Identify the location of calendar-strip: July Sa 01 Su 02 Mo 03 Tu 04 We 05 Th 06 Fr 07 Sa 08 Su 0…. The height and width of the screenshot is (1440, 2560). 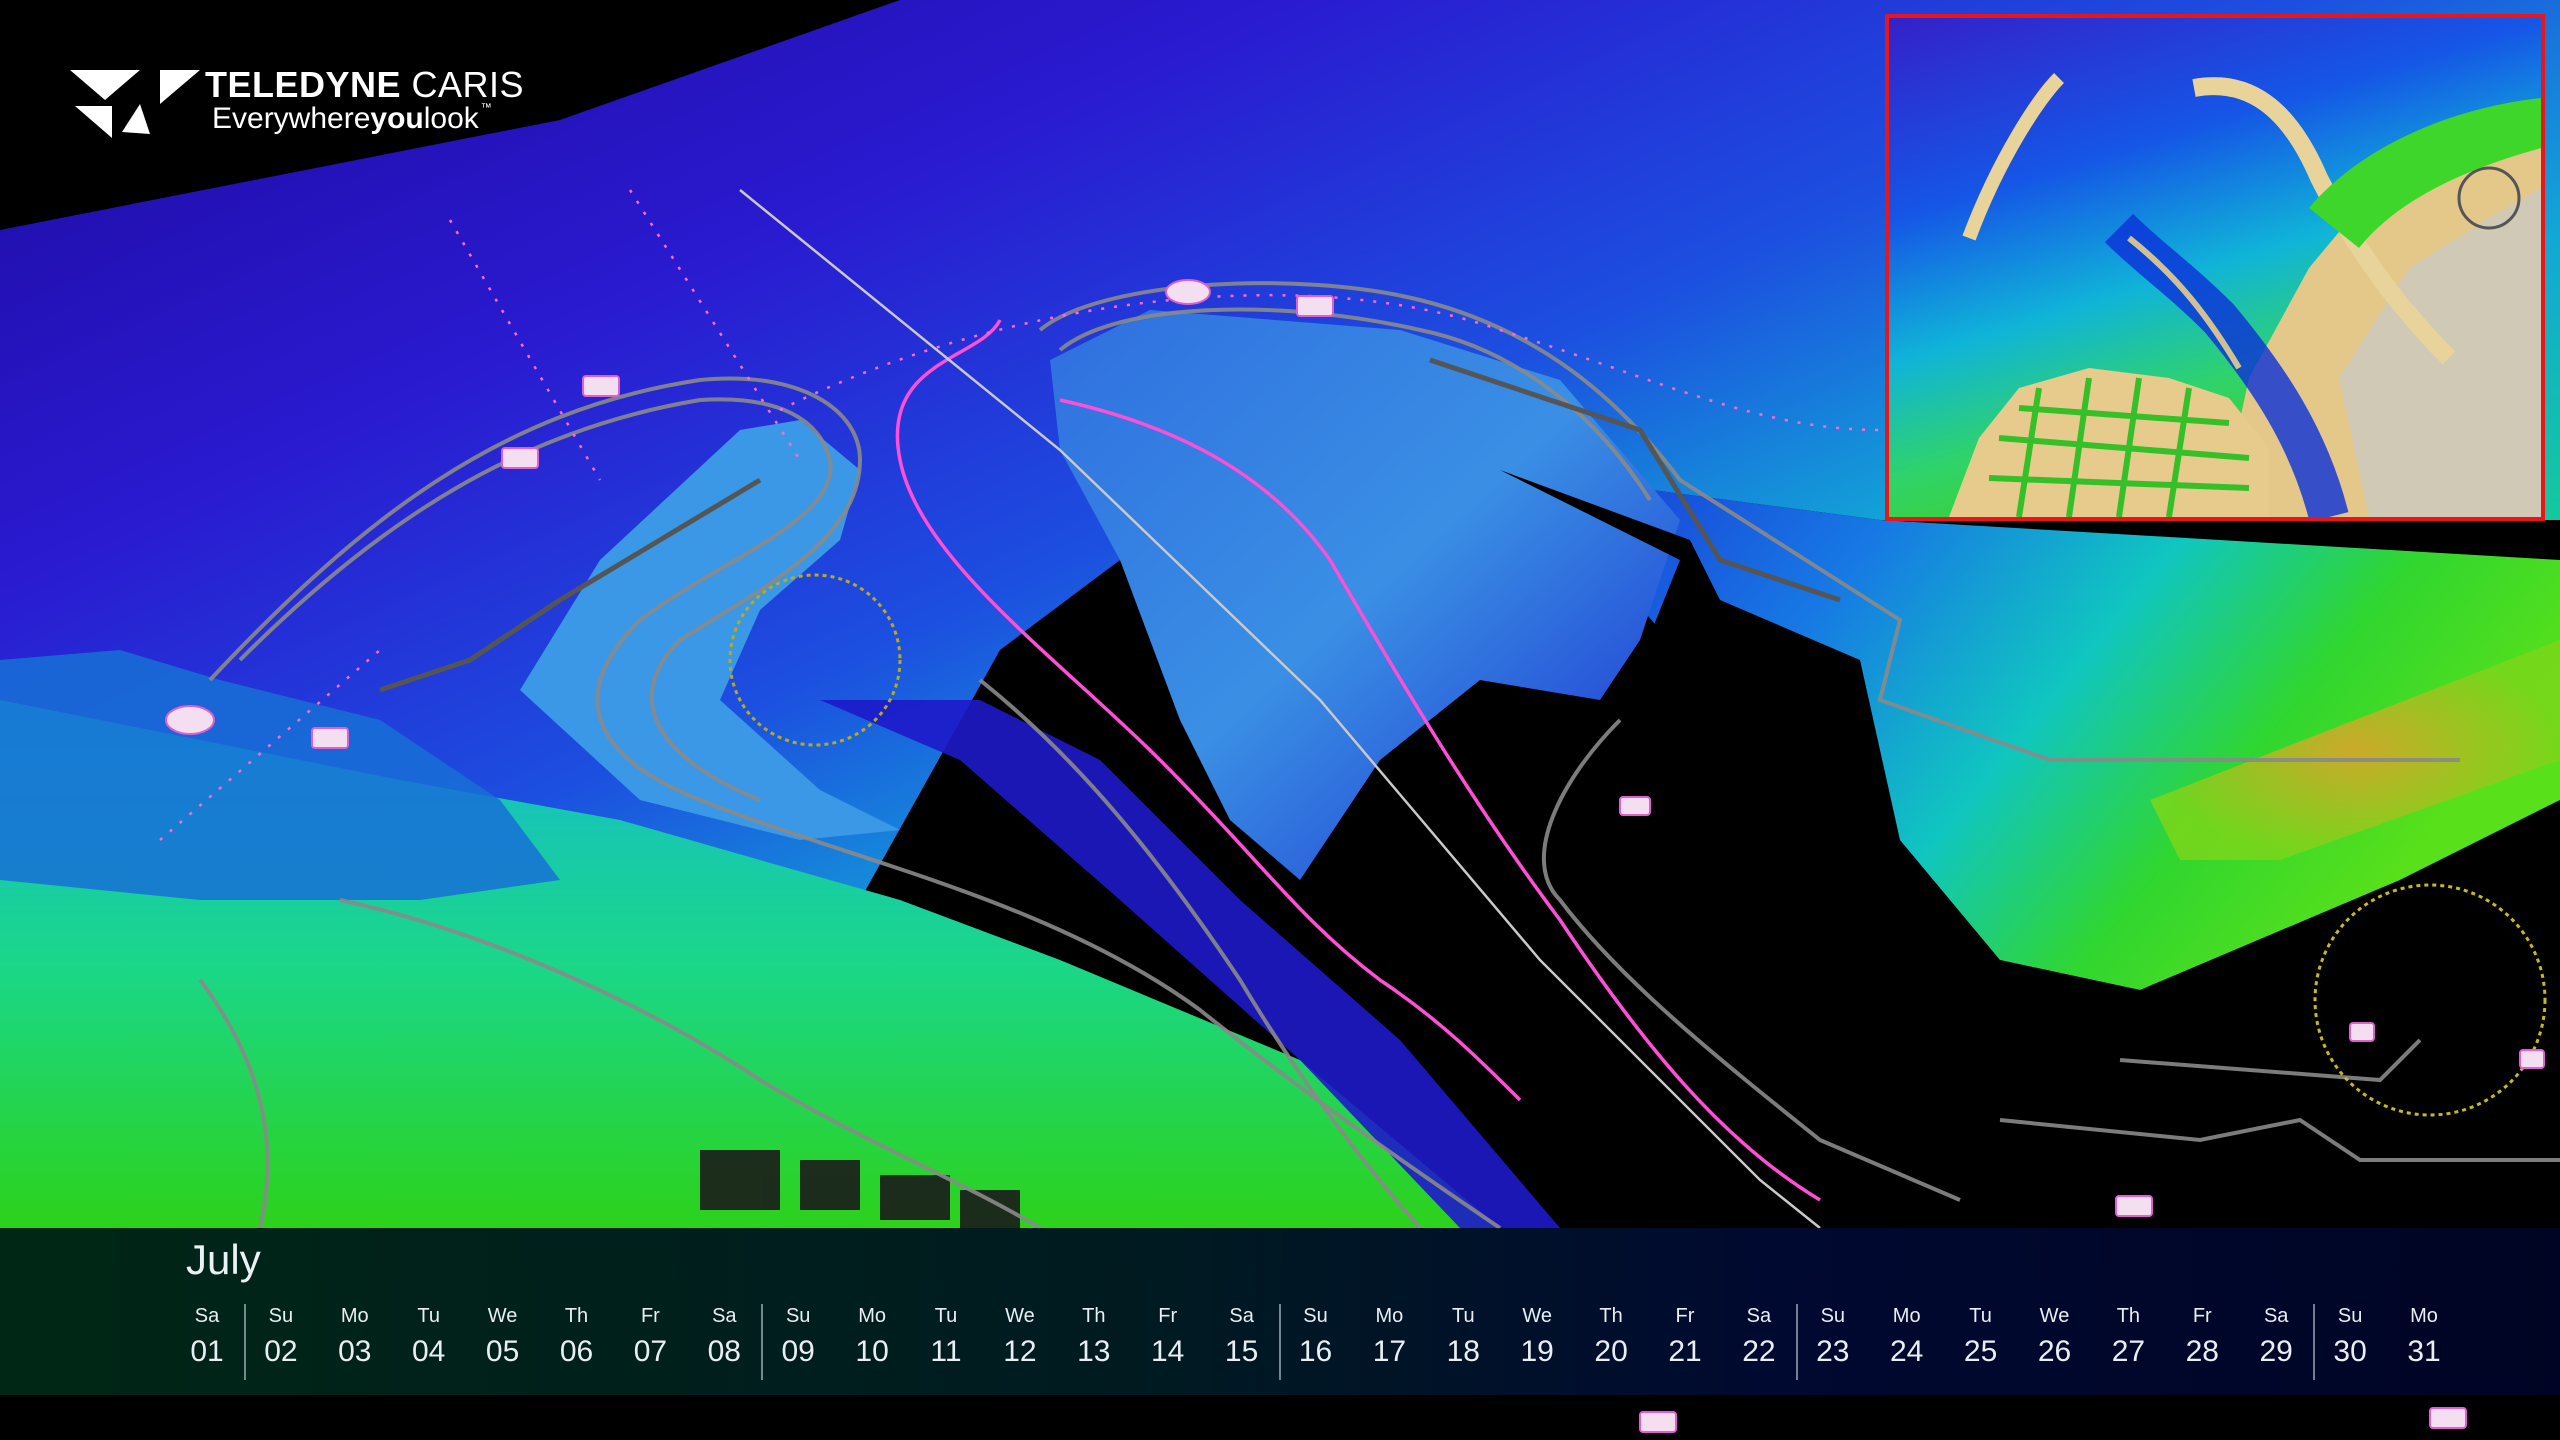
(1280, 1311).